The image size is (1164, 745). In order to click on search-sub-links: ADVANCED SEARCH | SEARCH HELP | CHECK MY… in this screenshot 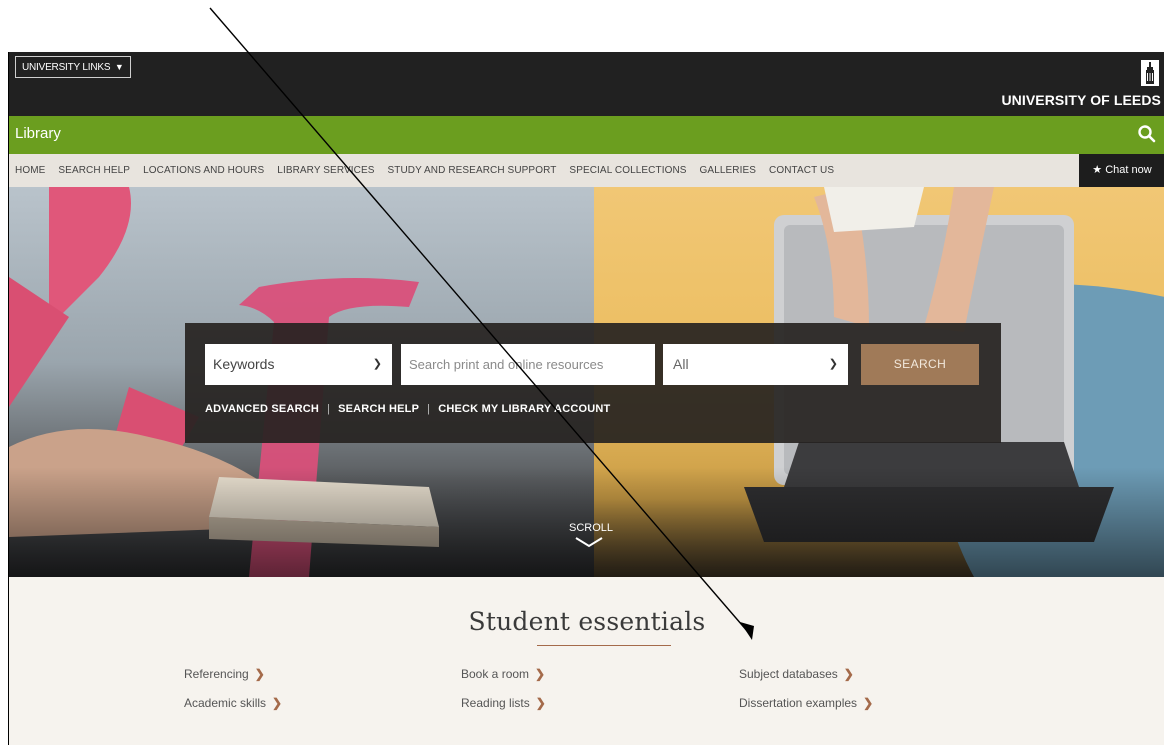, I will do `click(407, 409)`.